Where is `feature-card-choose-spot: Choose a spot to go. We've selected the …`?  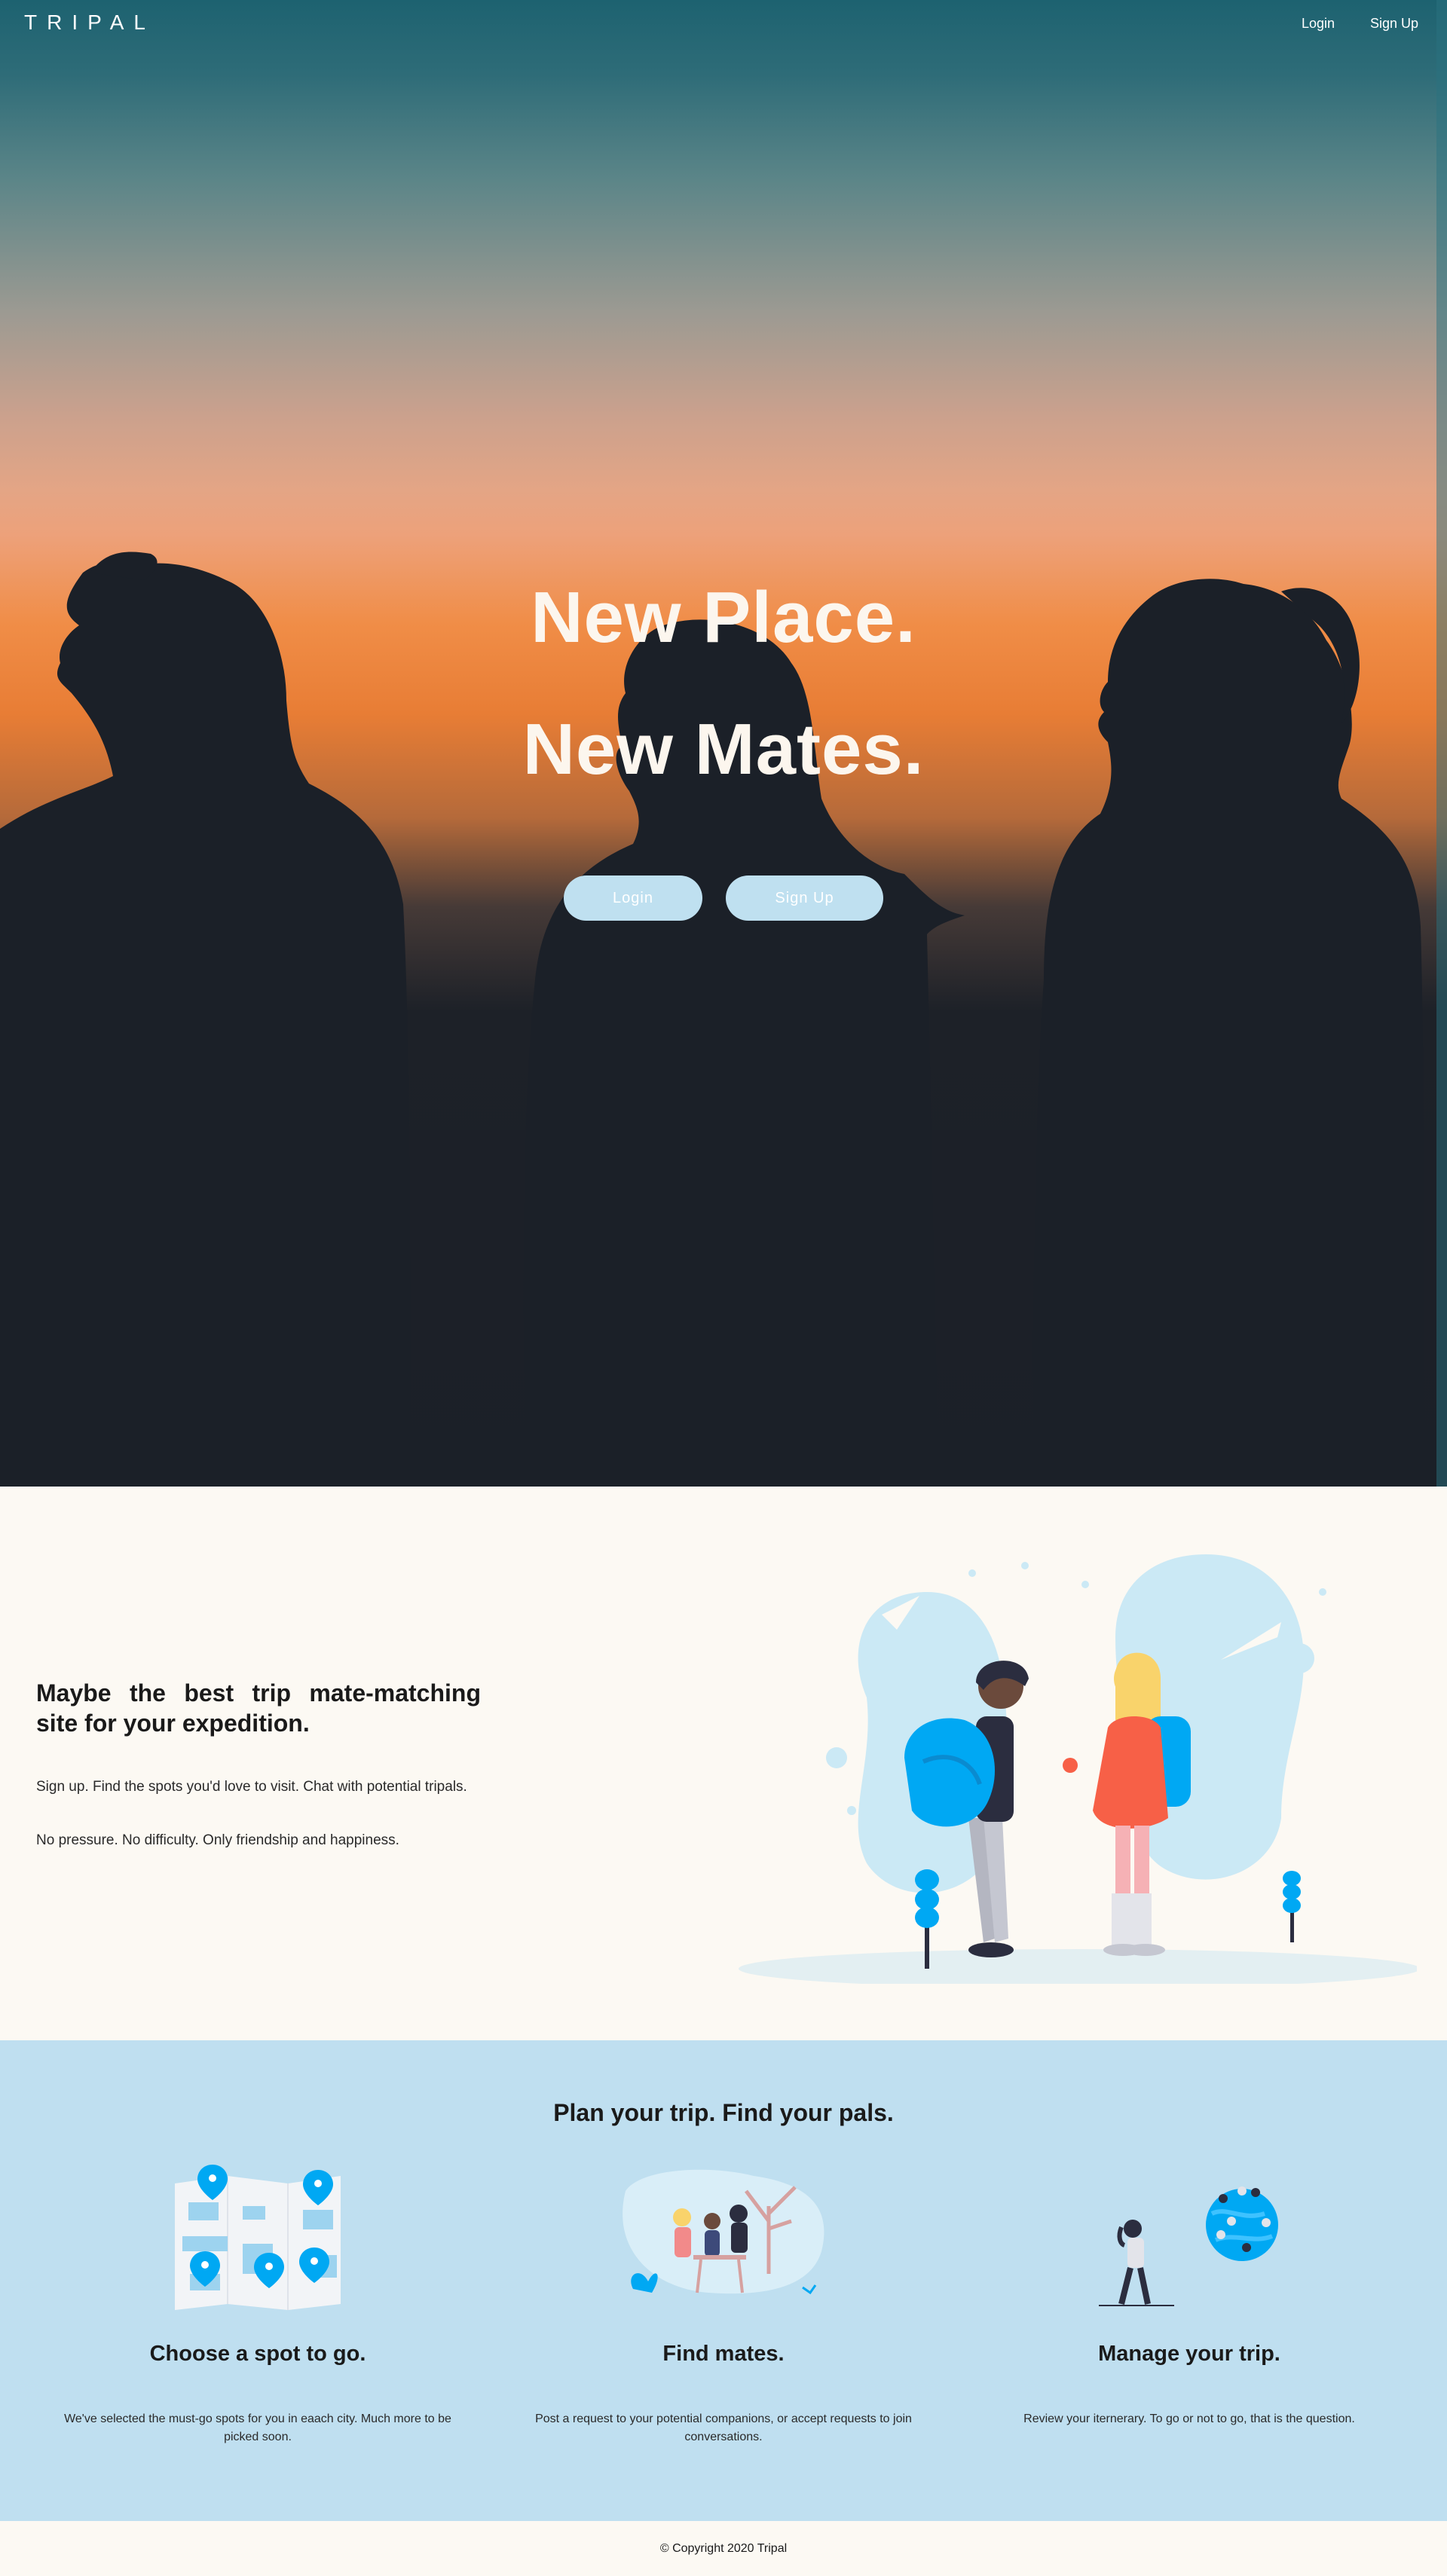 feature-card-choose-spot: Choose a spot to go. We've selected the … is located at coordinates (258, 2326).